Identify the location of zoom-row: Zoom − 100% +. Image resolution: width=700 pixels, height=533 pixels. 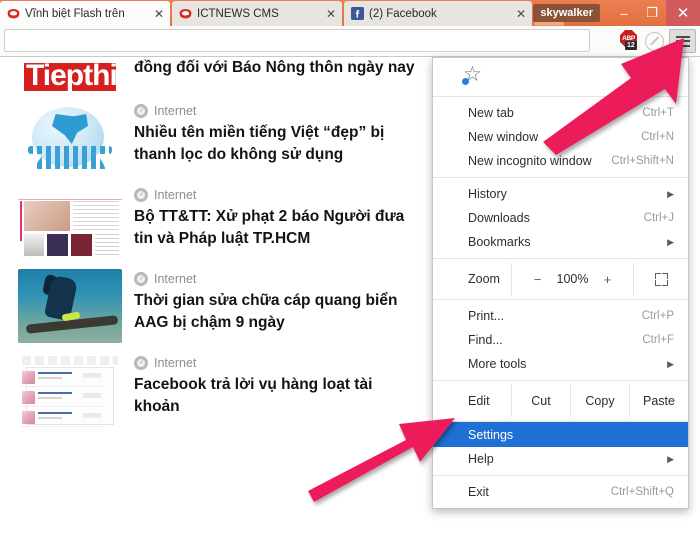
(560, 279).